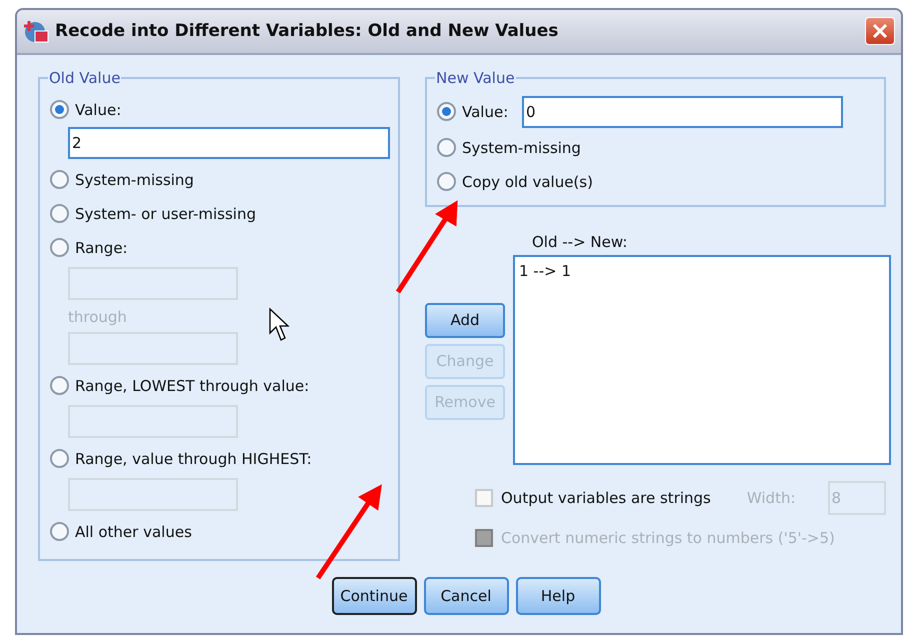 The image size is (905, 641). What do you see at coordinates (580, 241) in the screenshot?
I see `list-label: Old --> New:` at bounding box center [580, 241].